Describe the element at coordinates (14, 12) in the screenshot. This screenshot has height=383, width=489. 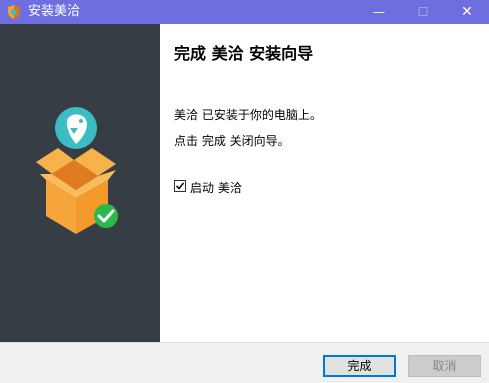
I see `installer-shield-icon` at that location.